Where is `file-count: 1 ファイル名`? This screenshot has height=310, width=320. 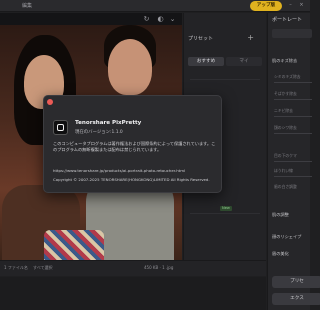
file-count: 1 ファイル名 is located at coordinates (16, 267).